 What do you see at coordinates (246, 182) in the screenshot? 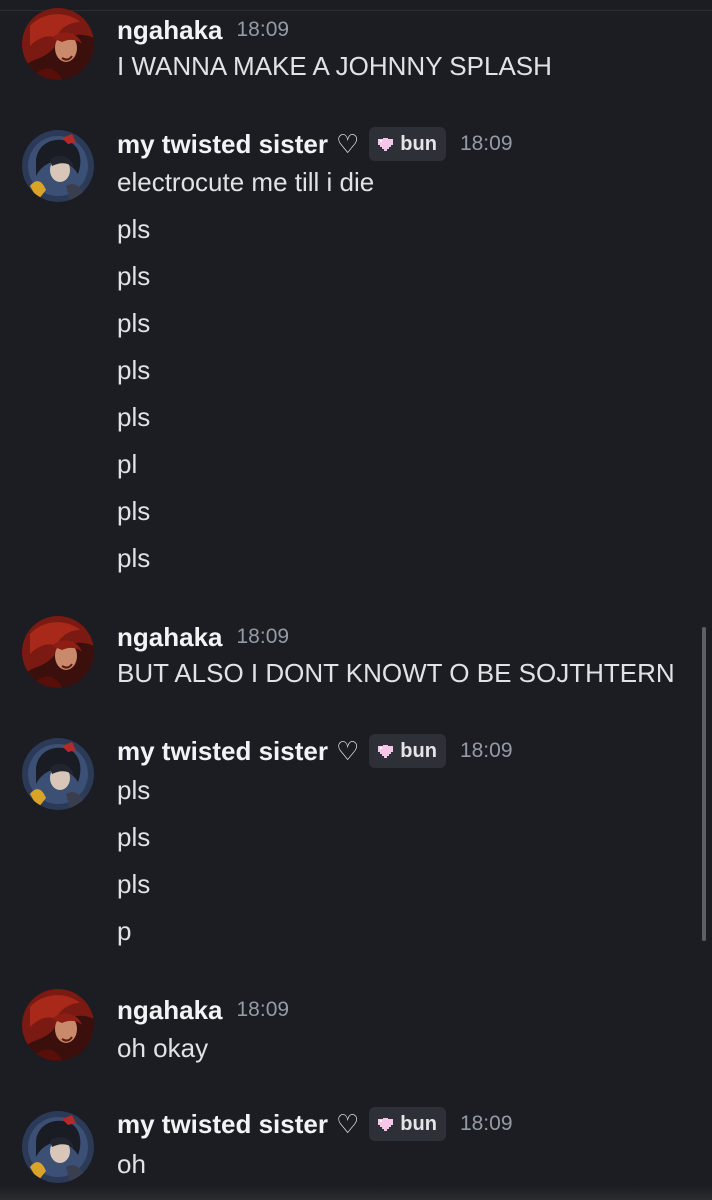
I see `message-text: electrocute me till i die` at bounding box center [246, 182].